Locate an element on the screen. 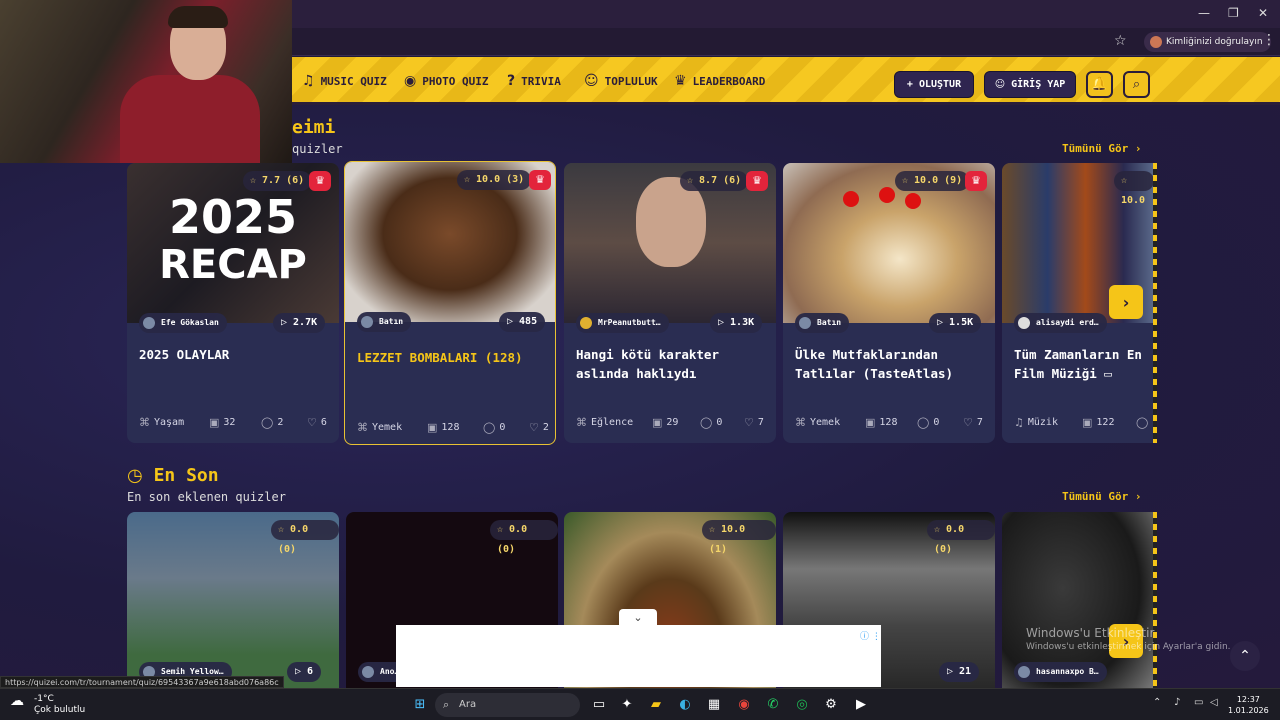 The height and width of the screenshot is (720, 1280). like-count: ♡ 2 is located at coordinates (539, 427).